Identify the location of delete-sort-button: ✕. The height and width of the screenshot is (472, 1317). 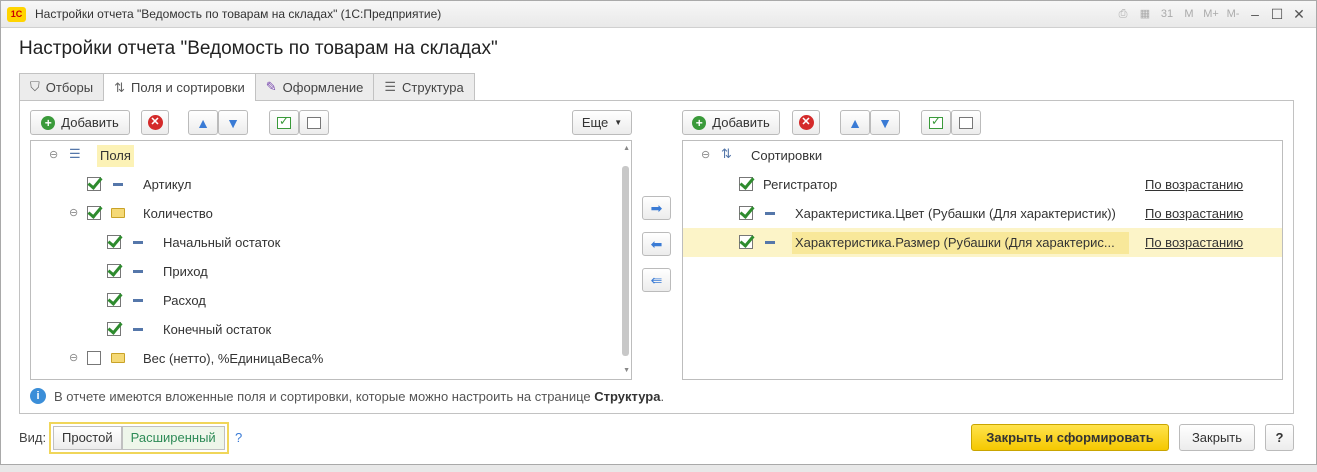
(806, 122).